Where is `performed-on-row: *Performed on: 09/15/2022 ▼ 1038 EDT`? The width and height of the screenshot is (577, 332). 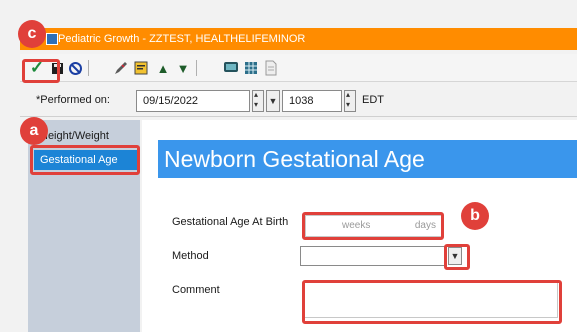 performed-on-row: *Performed on: 09/15/2022 ▼ 1038 EDT is located at coordinates (298, 101).